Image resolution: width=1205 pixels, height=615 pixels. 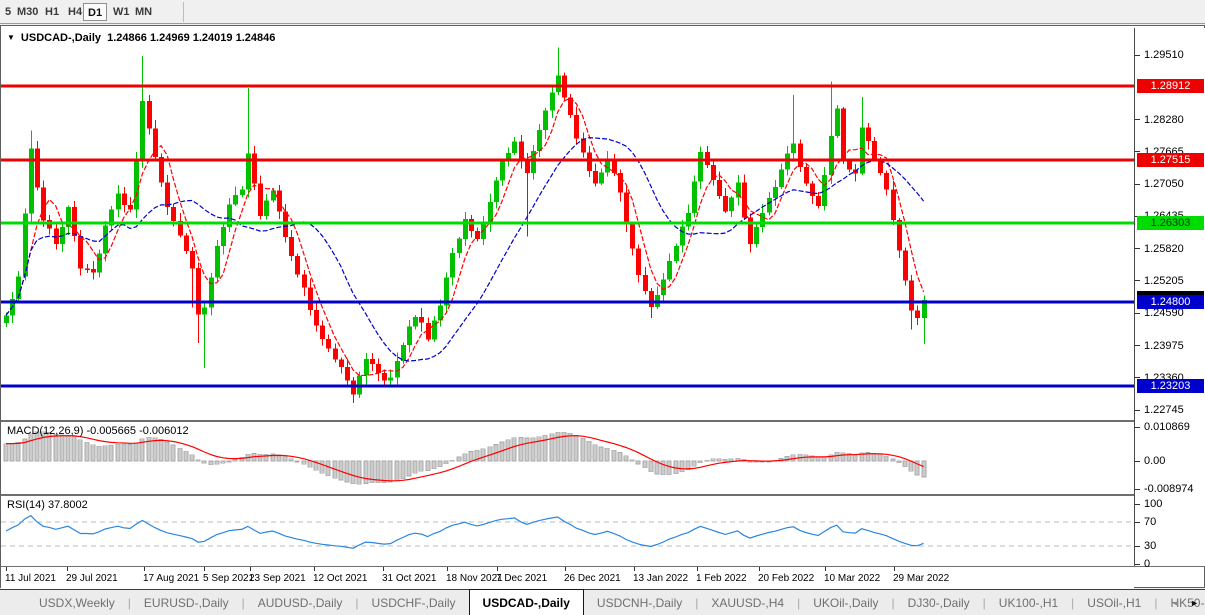 What do you see at coordinates (1194, 603) in the screenshot?
I see `tab-scroll-right-icon: ►` at bounding box center [1194, 603].